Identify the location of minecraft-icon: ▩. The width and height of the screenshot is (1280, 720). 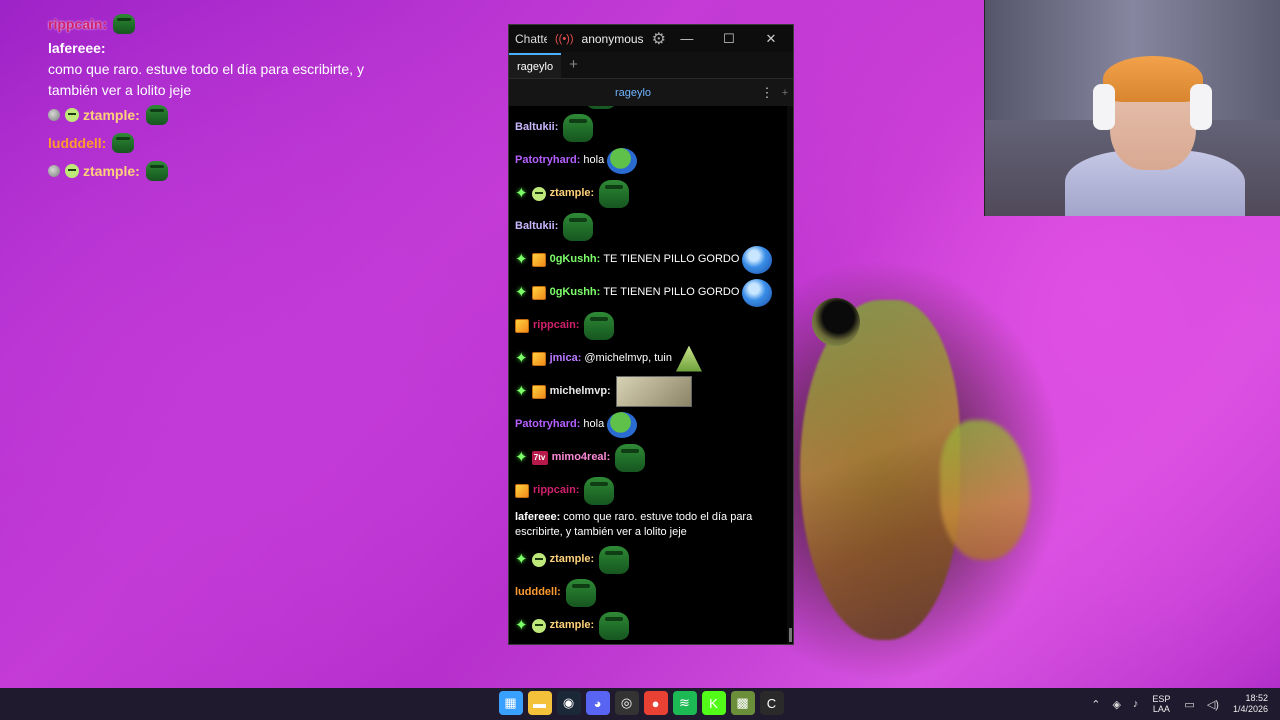
(742, 703).